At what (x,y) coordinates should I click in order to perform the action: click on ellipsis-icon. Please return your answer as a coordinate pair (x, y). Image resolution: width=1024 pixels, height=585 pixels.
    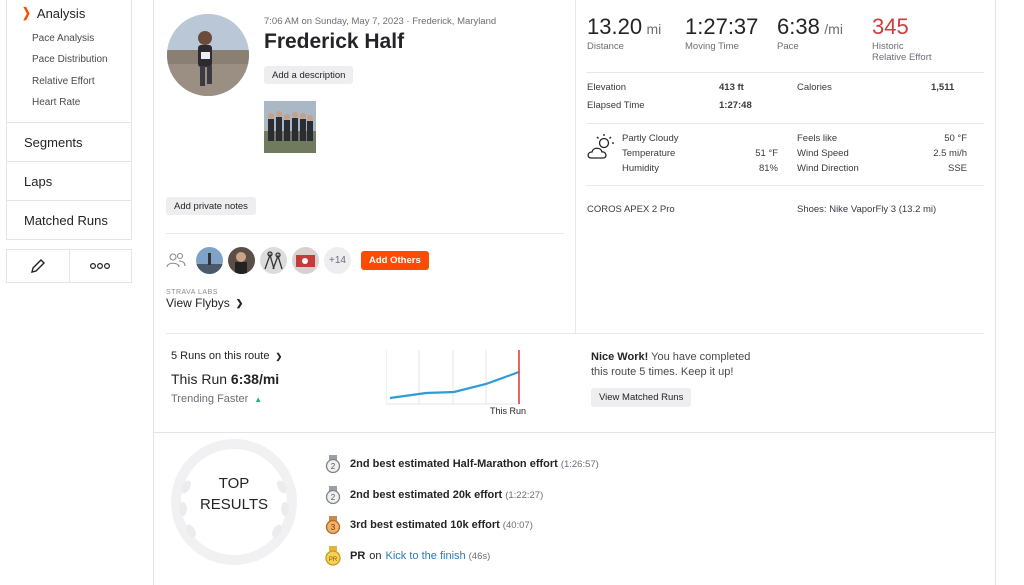
    Looking at the image, I should click on (100, 266).